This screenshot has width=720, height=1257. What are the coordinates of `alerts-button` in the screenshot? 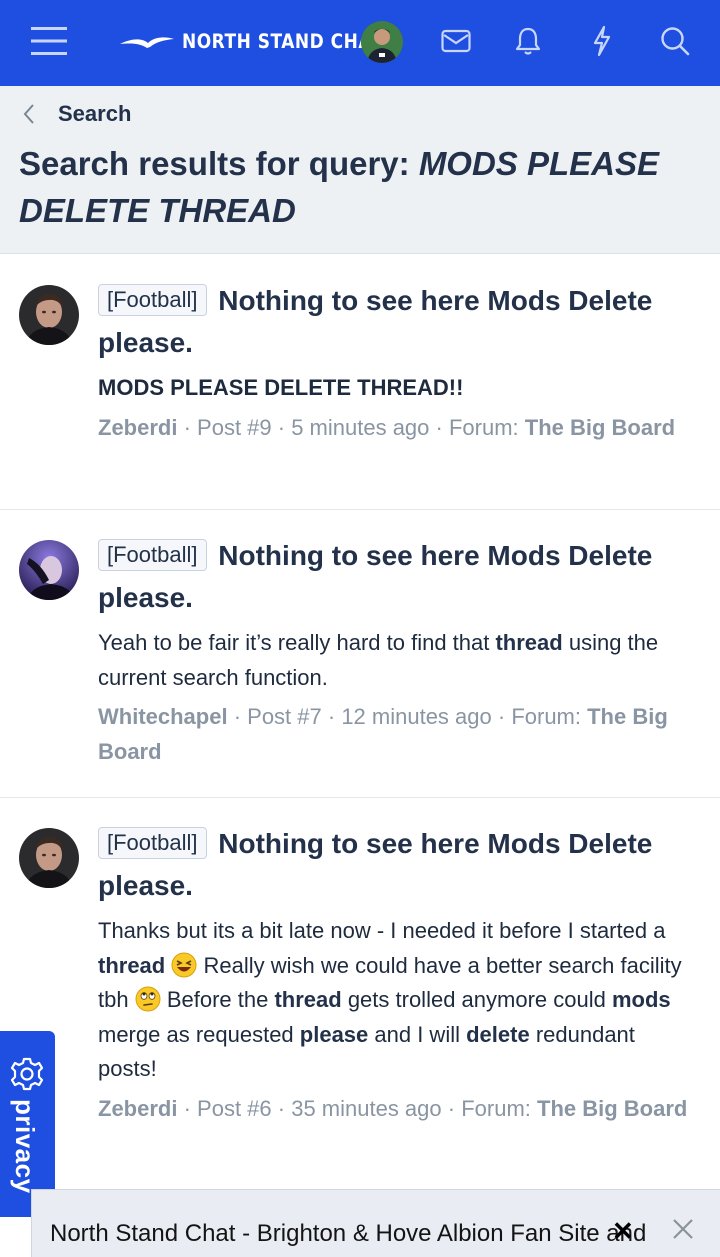 It's located at (528, 41).